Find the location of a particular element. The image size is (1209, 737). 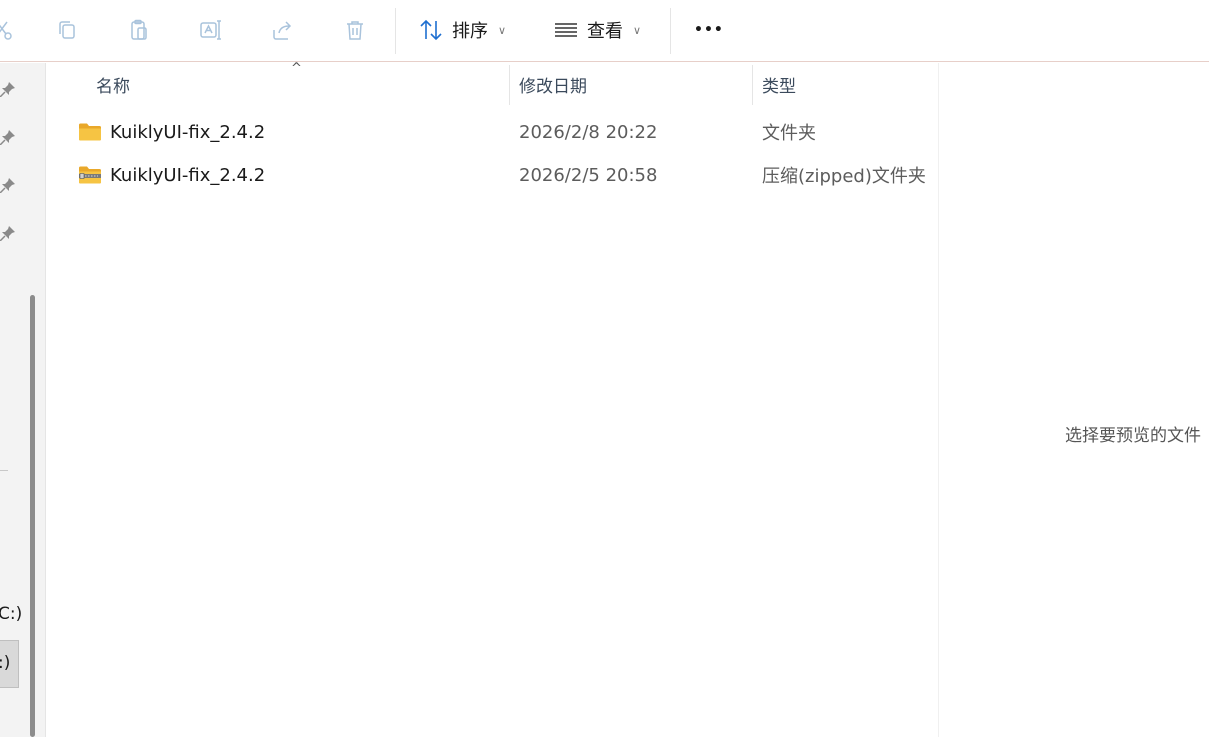

sort-ascending-icon: ^ is located at coordinates (296, 68).